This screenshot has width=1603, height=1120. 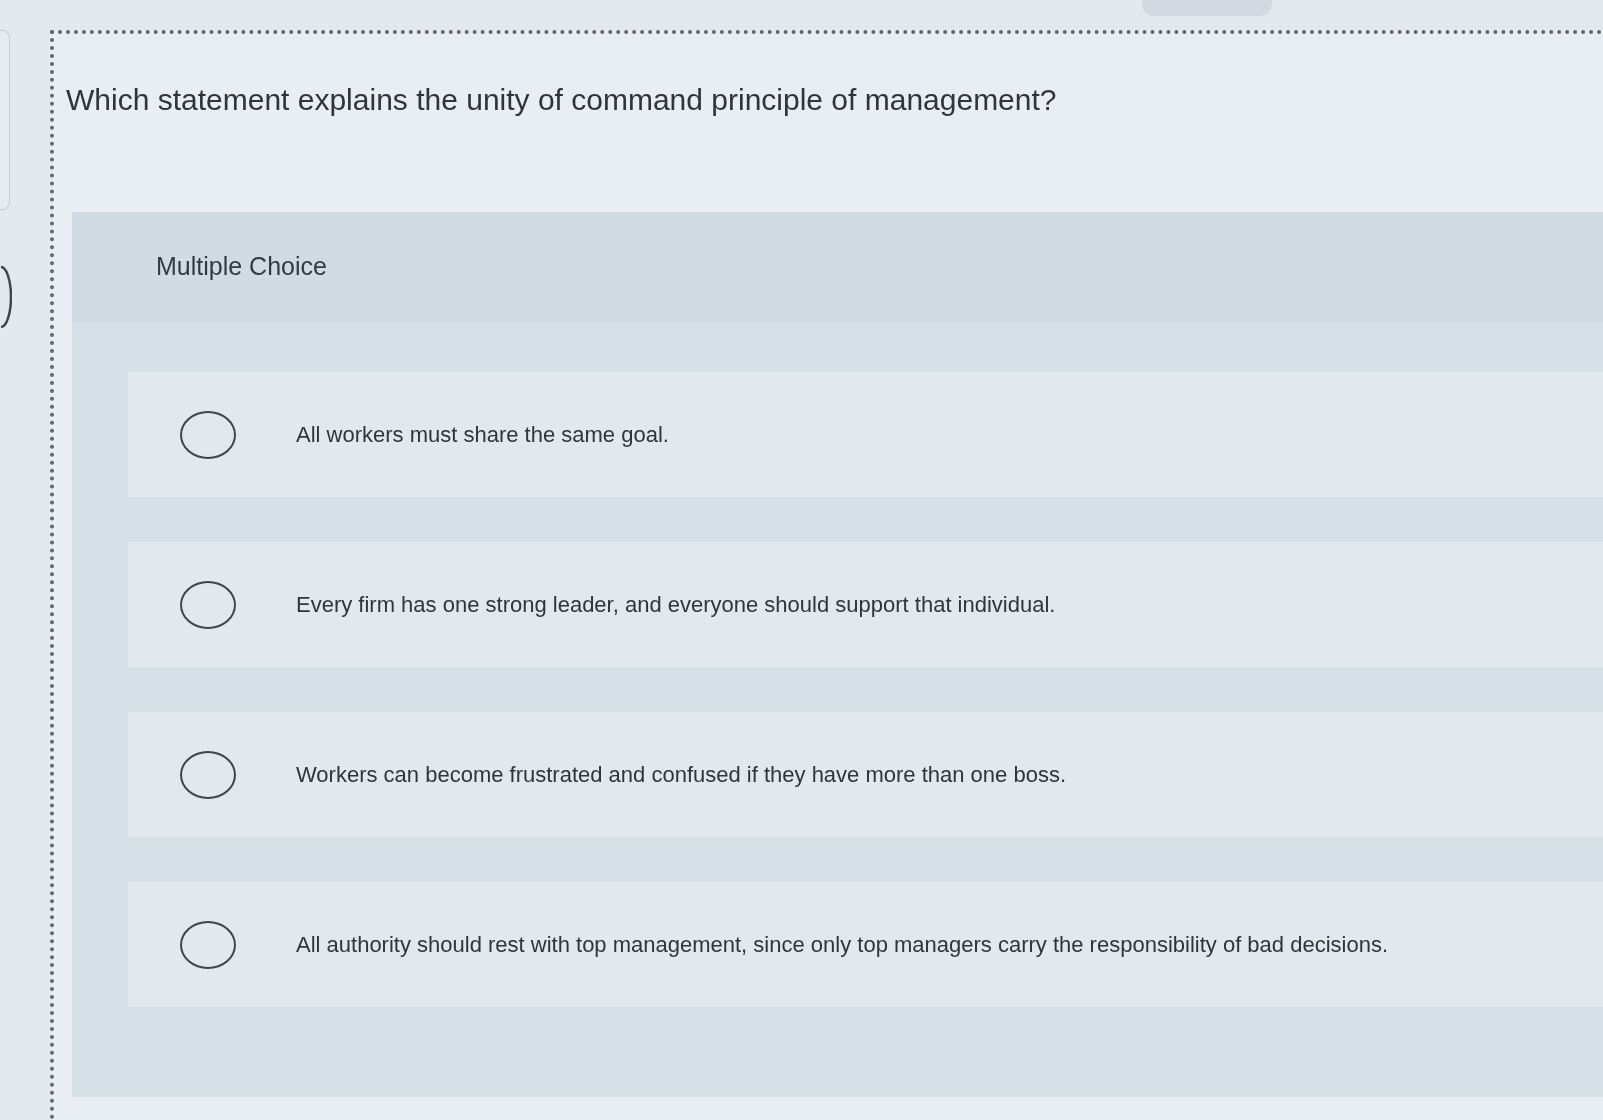 What do you see at coordinates (865, 434) in the screenshot?
I see `option-card: All workers must share the same goal.` at bounding box center [865, 434].